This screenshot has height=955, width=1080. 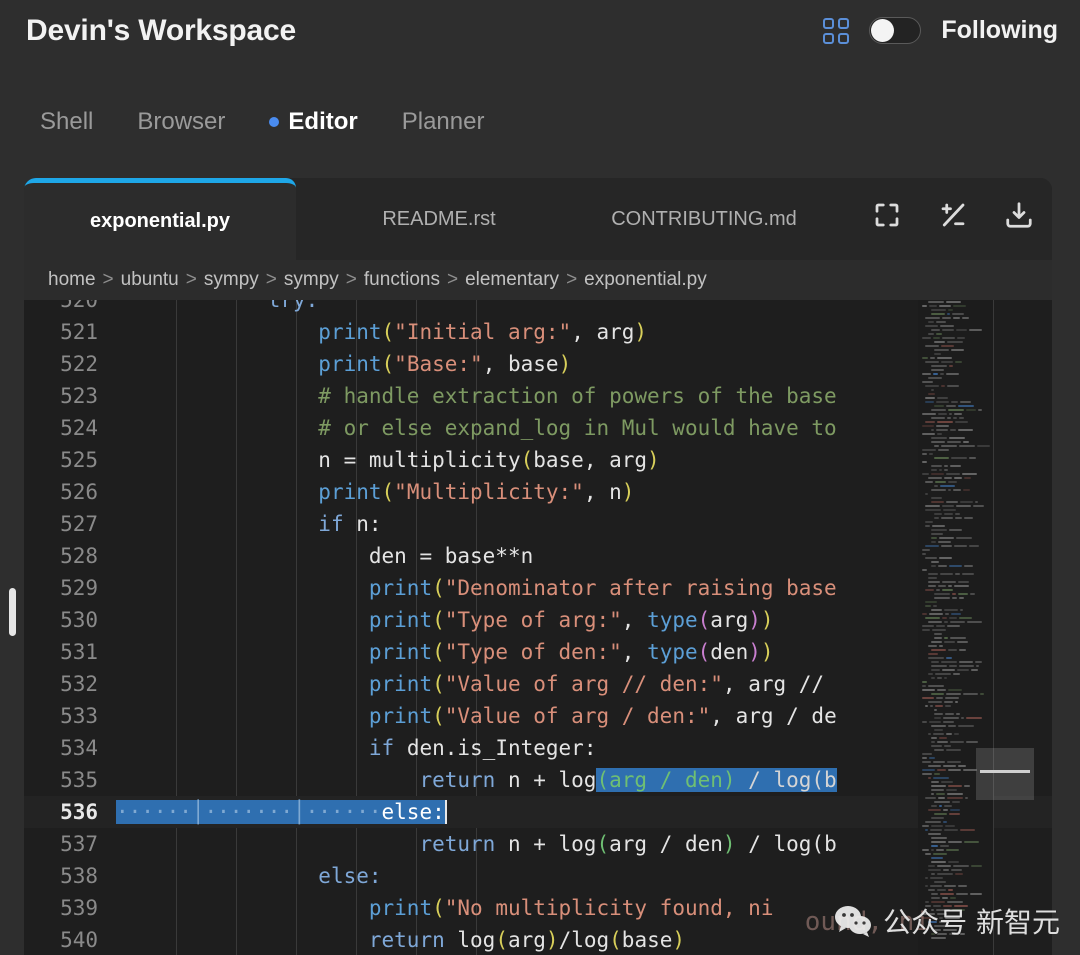 I want to click on code-token: / log(b, so click(x=786, y=844).